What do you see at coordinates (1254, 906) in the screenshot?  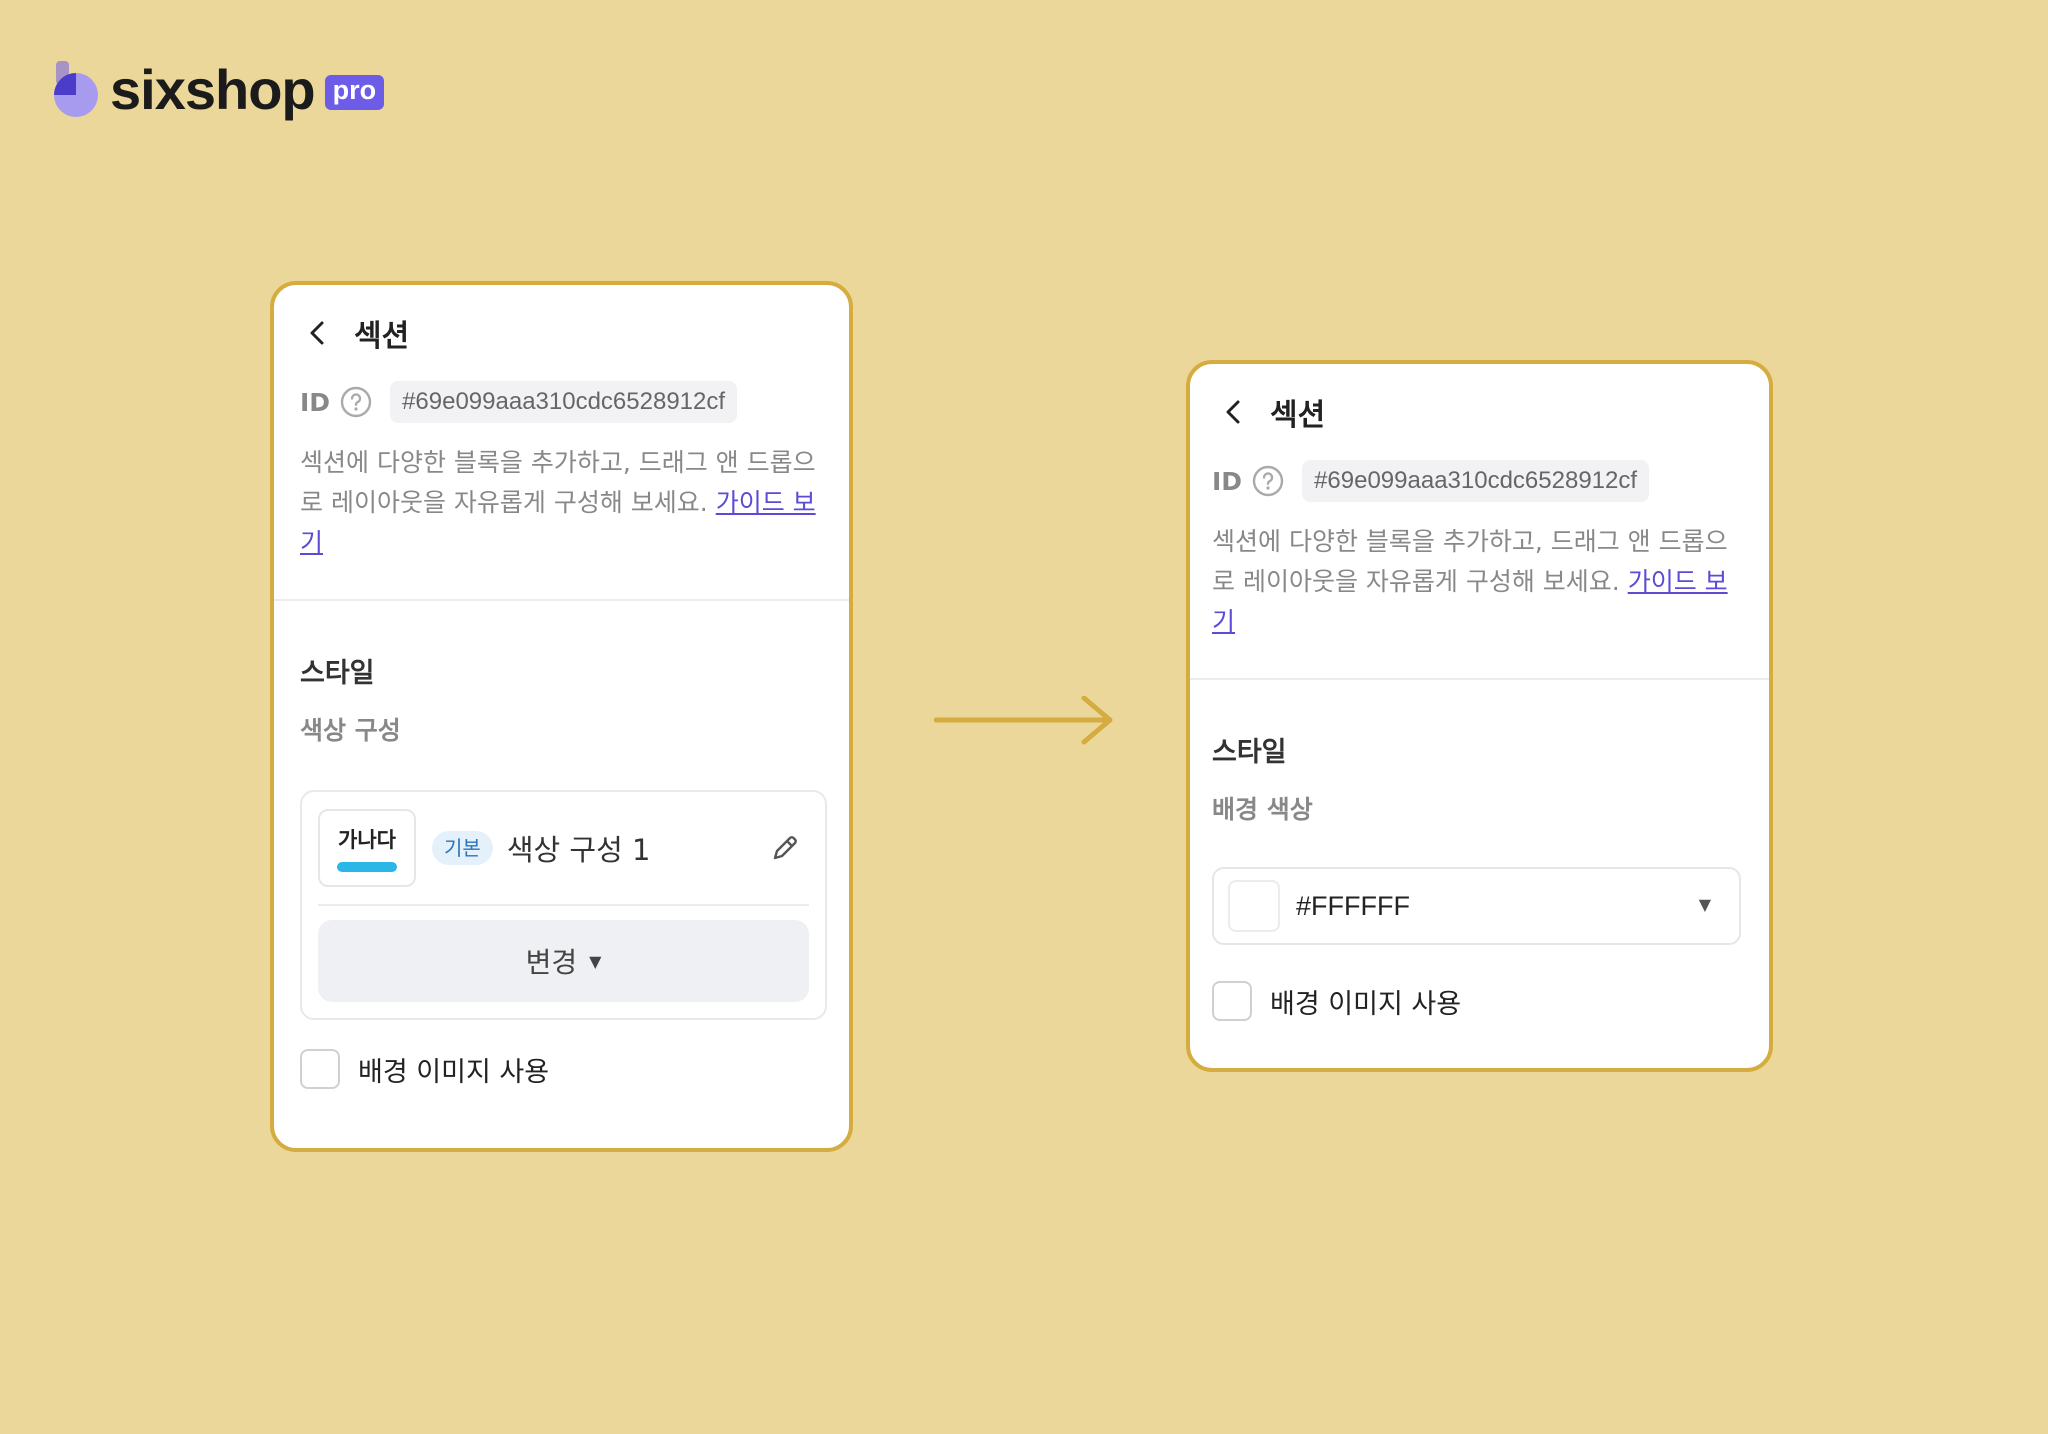 I see `bg-color-swatch` at bounding box center [1254, 906].